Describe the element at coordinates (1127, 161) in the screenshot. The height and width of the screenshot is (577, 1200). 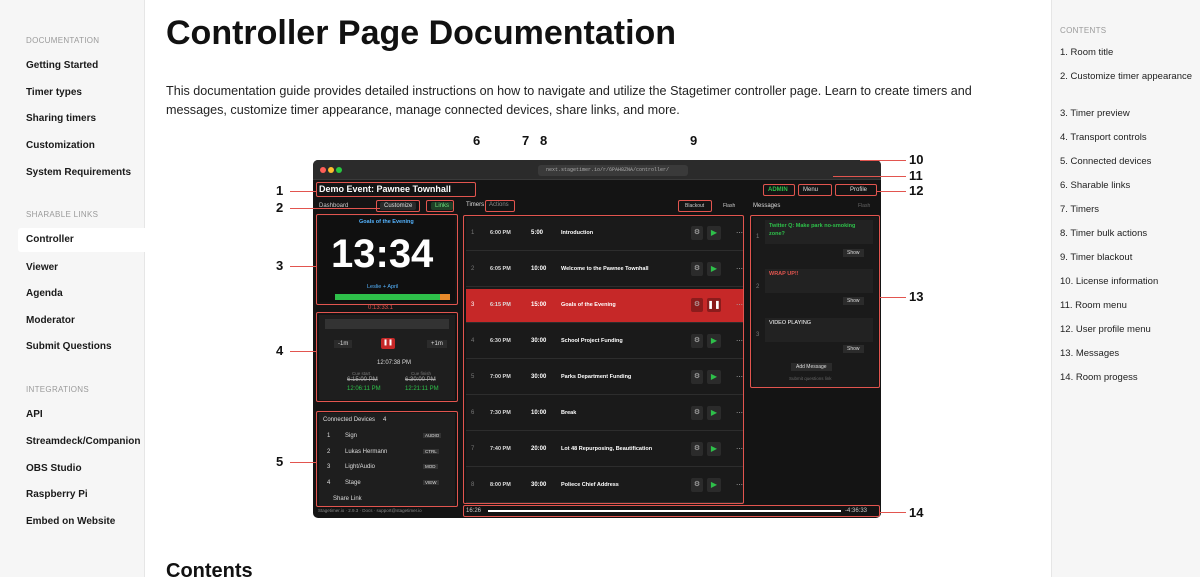
I see `toc-item: 5. Connected devices` at that location.